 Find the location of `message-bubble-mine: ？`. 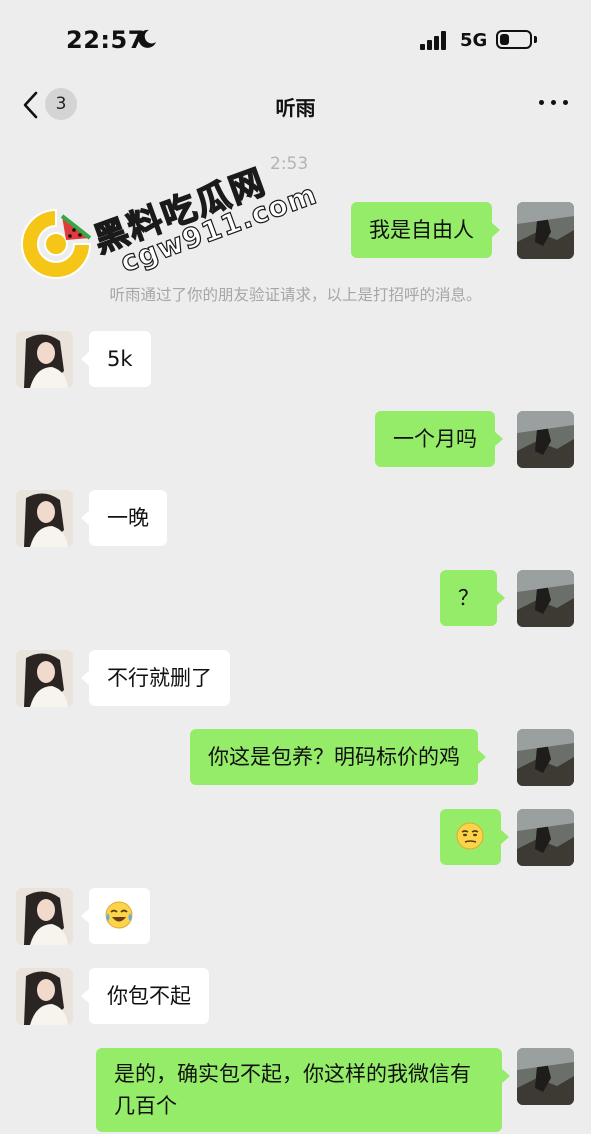

message-bubble-mine: ？ is located at coordinates (472, 598).